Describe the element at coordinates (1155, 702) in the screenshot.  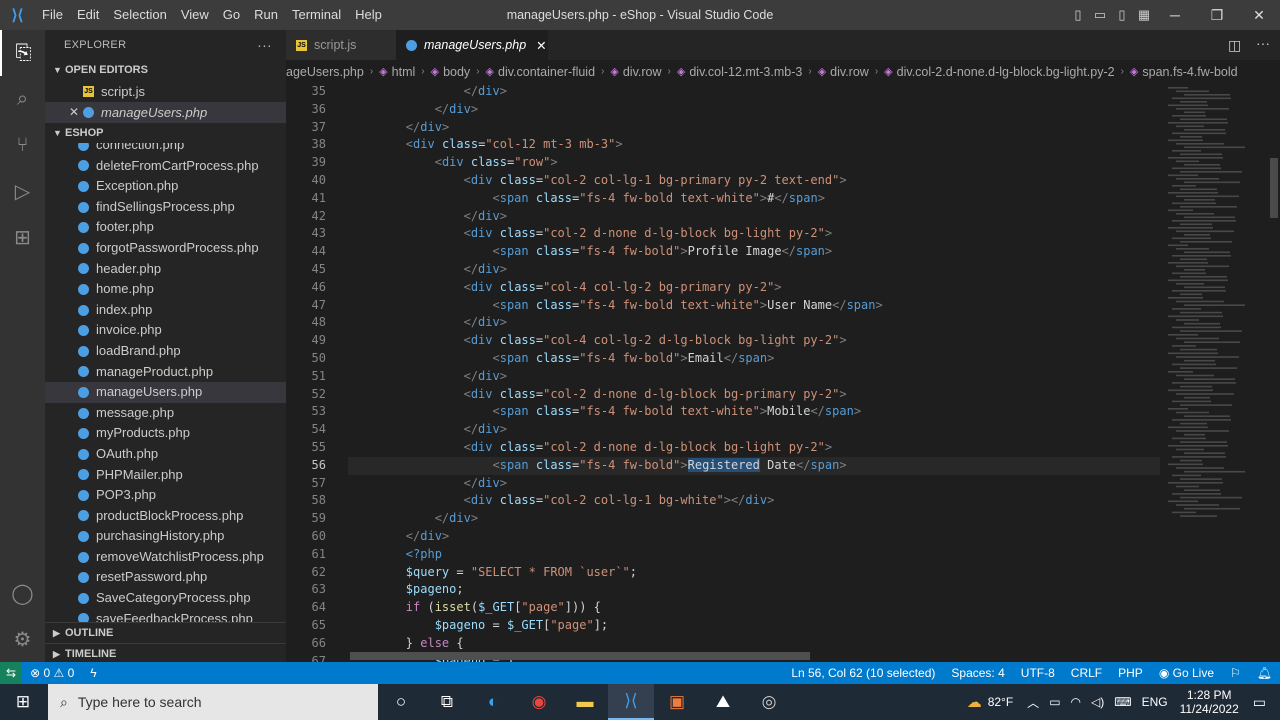
I see `language-indicator: ENG` at that location.